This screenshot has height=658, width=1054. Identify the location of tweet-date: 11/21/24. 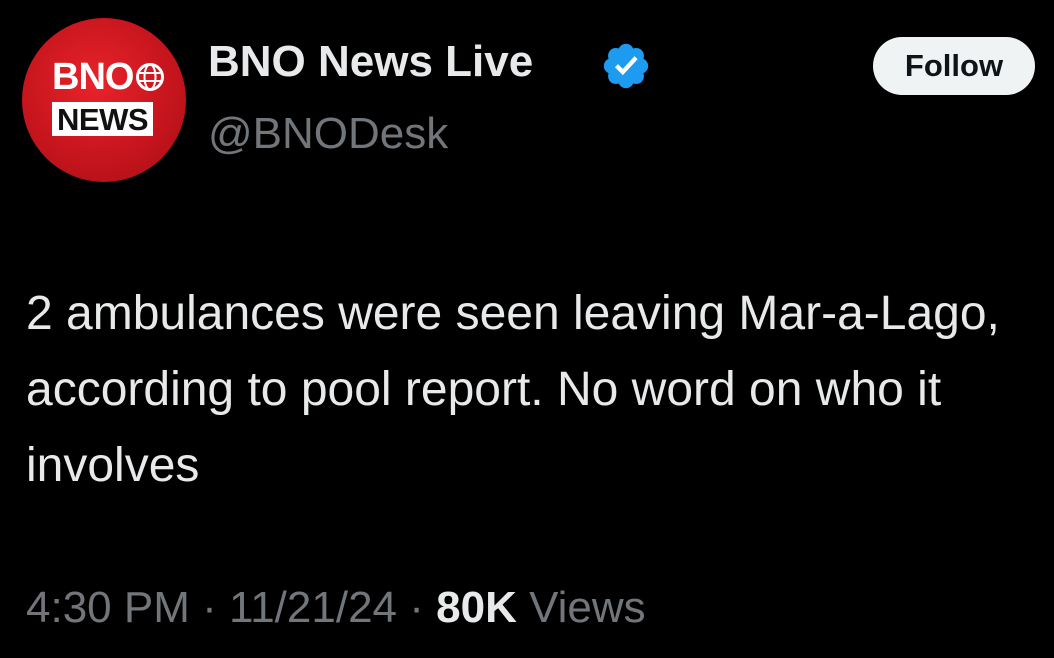
(313, 607).